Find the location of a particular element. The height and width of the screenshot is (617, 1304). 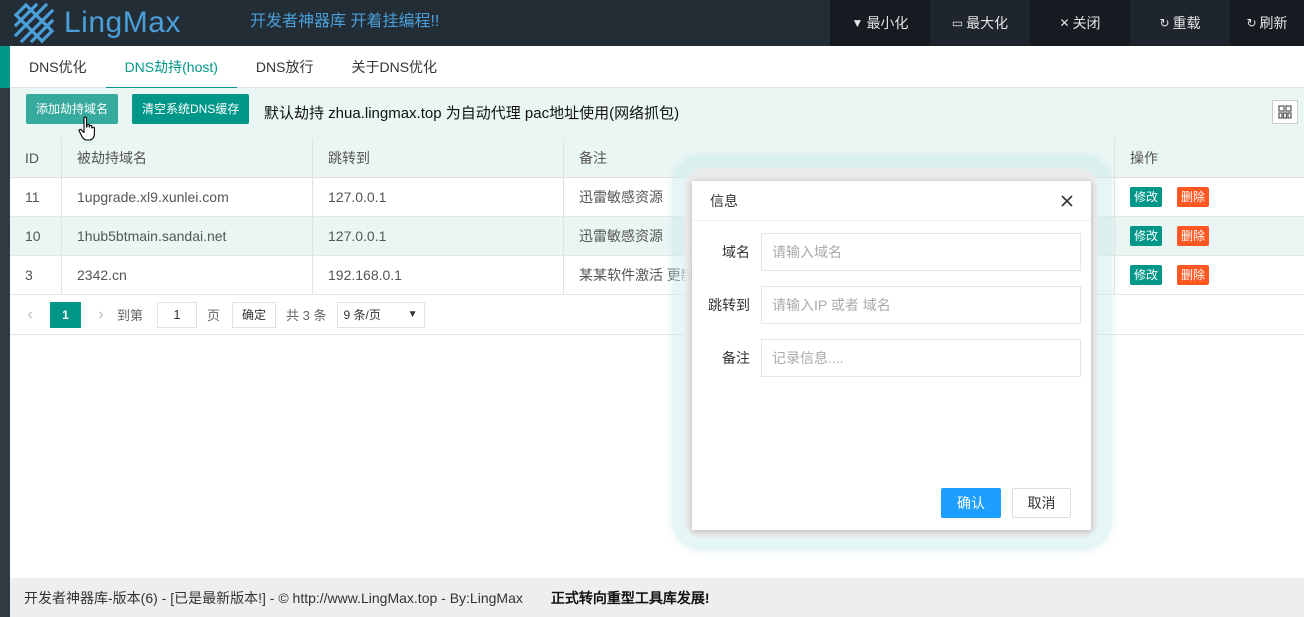

close-window-button: ✕ 关闭 is located at coordinates (1080, 23).